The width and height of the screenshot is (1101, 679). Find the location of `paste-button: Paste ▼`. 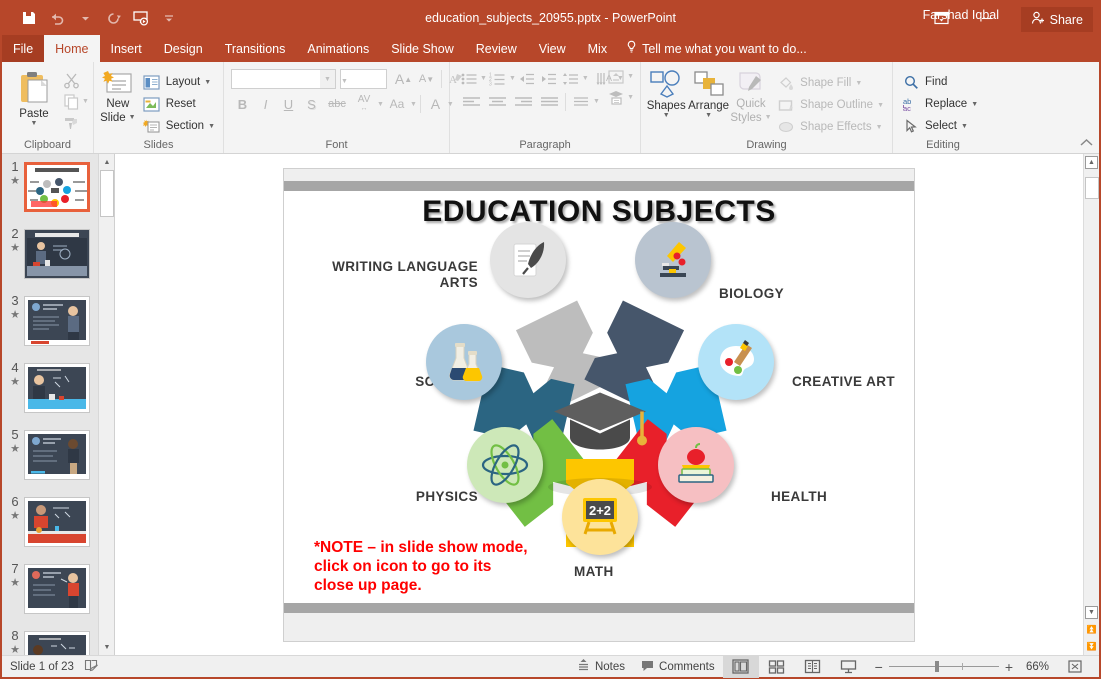

paste-button: Paste ▼ is located at coordinates (34, 97).